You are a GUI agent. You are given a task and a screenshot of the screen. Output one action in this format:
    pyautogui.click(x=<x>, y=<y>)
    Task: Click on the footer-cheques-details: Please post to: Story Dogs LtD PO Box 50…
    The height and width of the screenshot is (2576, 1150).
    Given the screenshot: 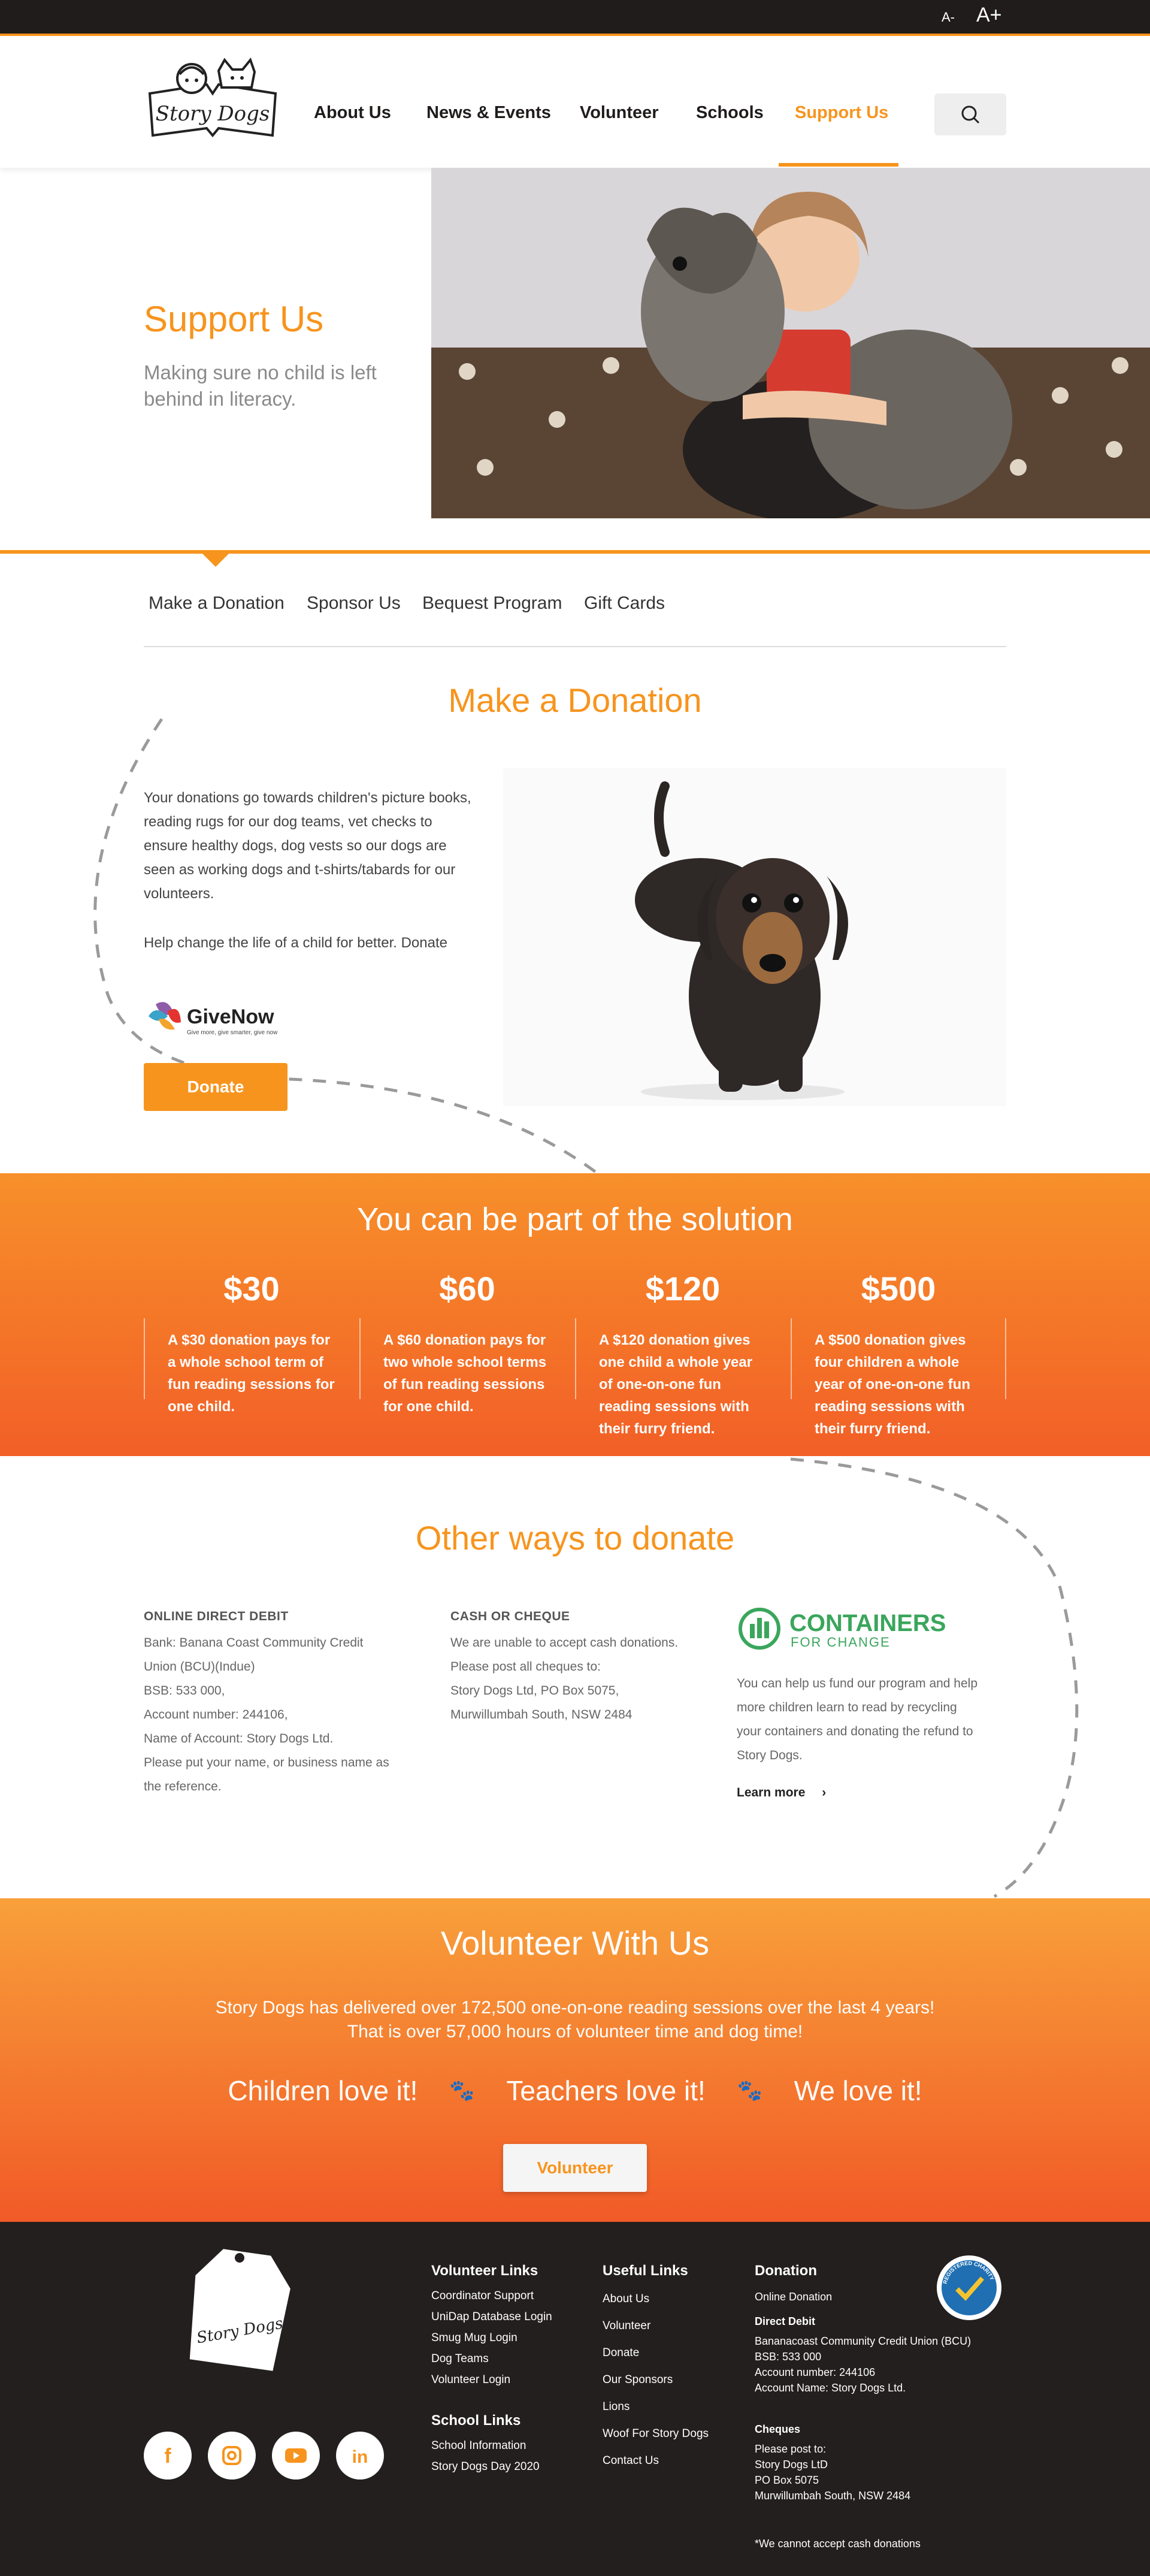 What is the action you would take?
    pyautogui.click(x=833, y=2473)
    